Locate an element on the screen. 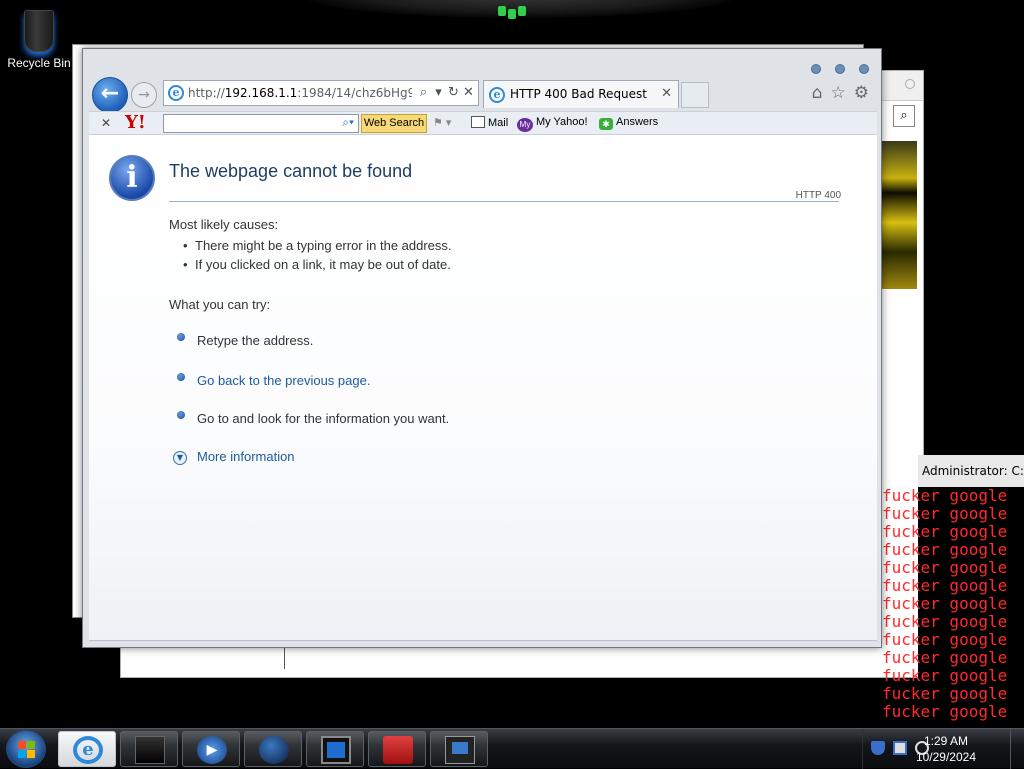 This screenshot has width=1024, height=769. back-button: ← is located at coordinates (110, 95).